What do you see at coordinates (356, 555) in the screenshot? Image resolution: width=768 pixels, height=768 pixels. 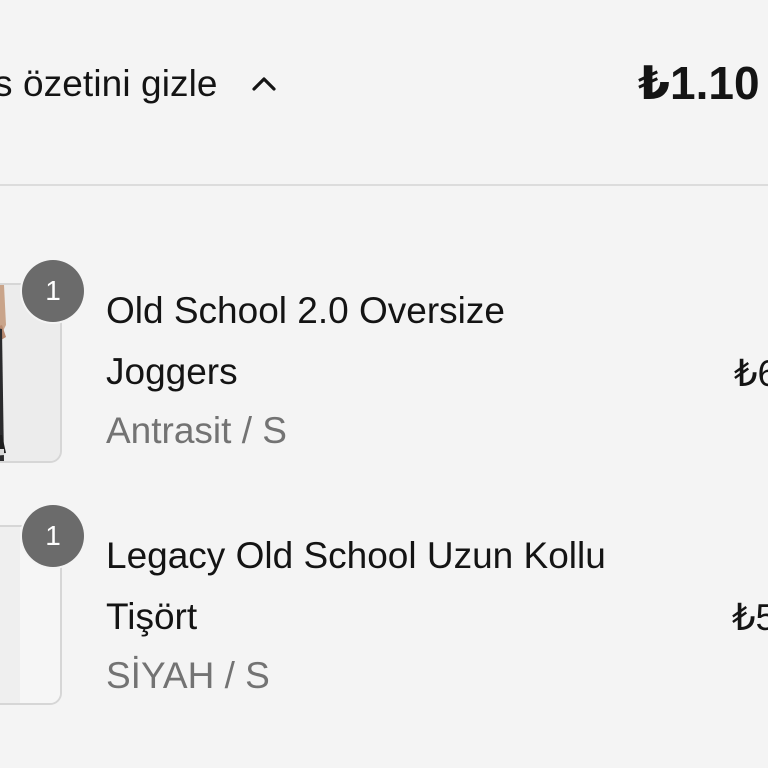 I see `item-name-line: Legacy Old School Uzun Kollu` at bounding box center [356, 555].